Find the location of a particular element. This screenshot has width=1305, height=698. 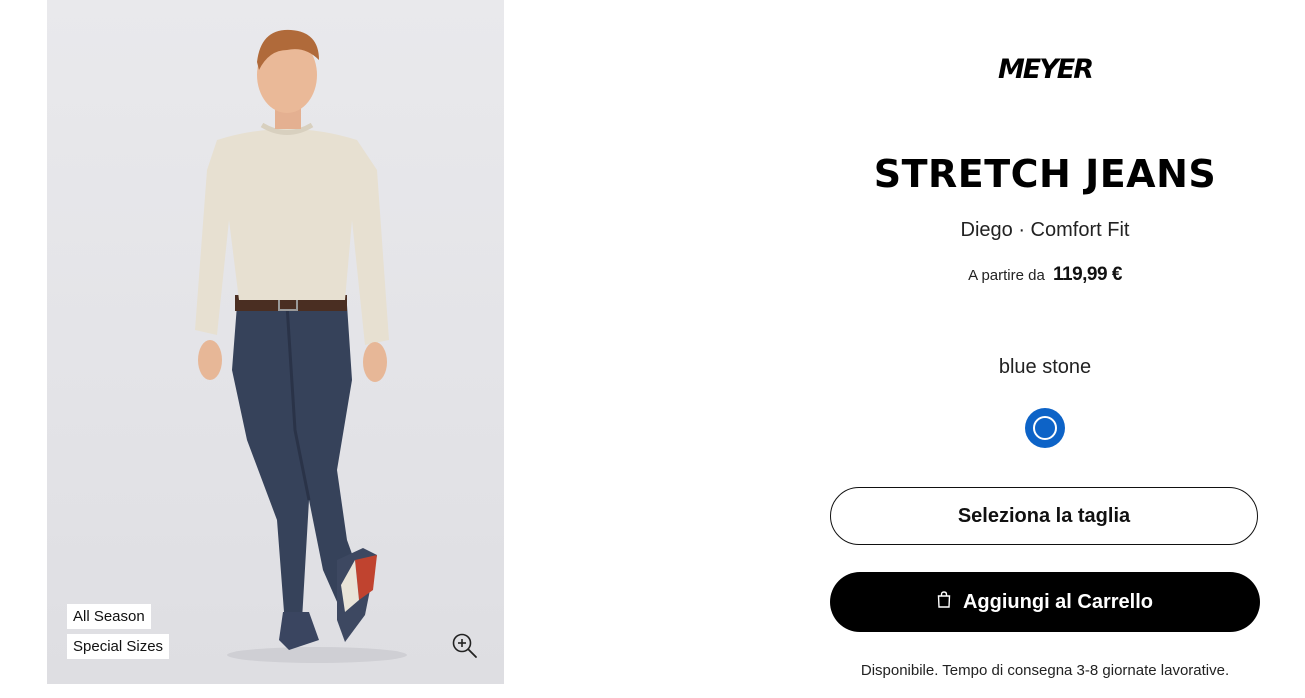

product-title: STRETCH JEANS is located at coordinates (1045, 174).